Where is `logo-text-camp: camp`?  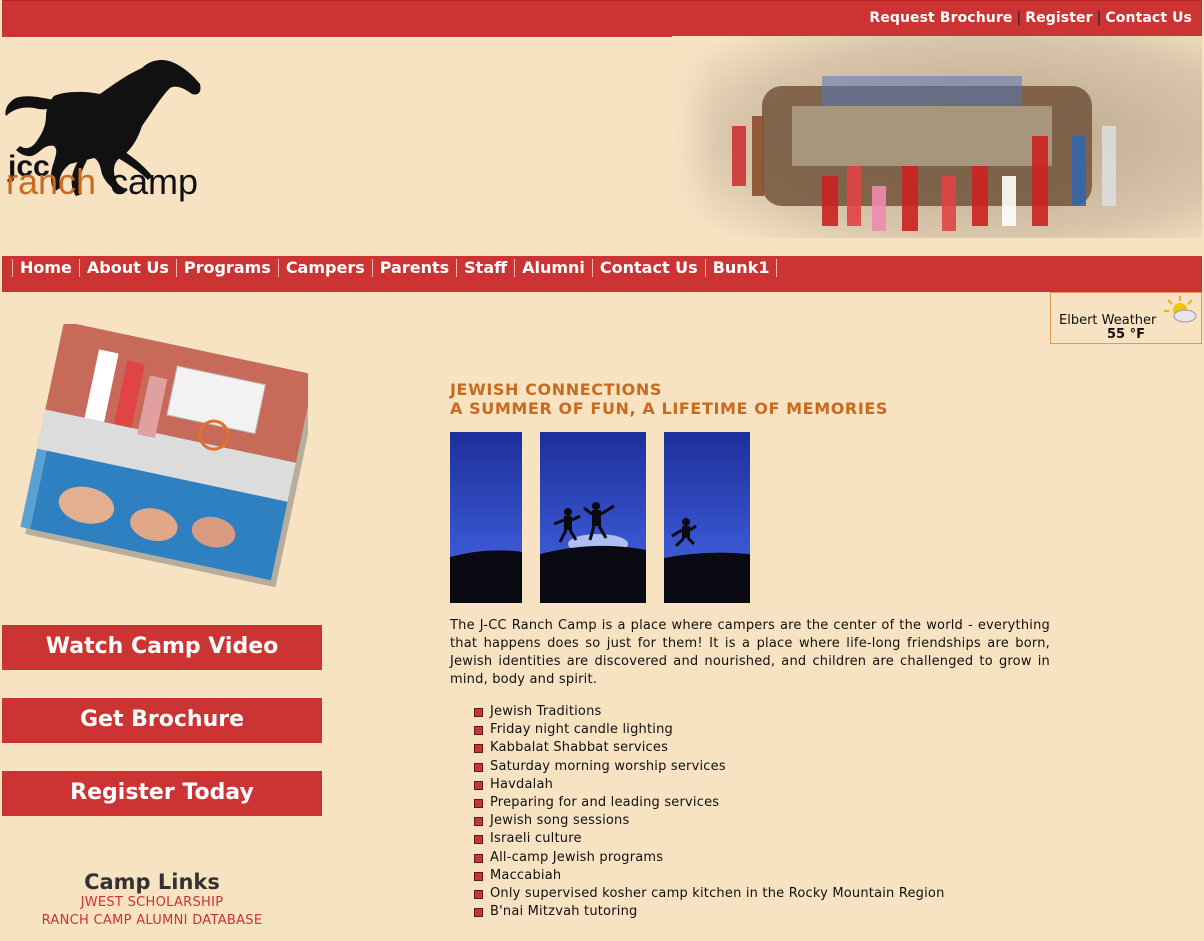 logo-text-camp: camp is located at coordinates (154, 181).